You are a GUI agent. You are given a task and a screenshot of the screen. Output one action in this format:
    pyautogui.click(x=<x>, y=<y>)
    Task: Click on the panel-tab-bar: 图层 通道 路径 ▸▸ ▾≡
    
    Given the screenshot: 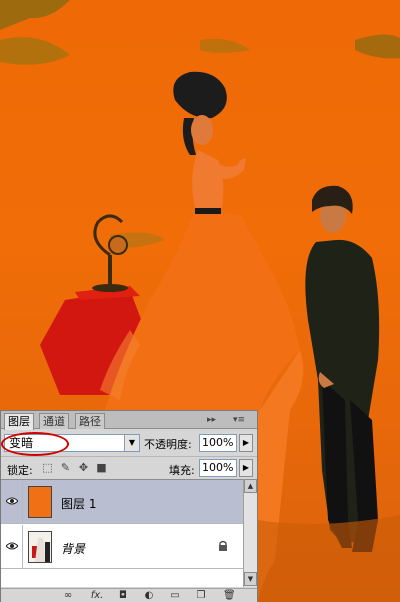 What is the action you would take?
    pyautogui.click(x=129, y=420)
    